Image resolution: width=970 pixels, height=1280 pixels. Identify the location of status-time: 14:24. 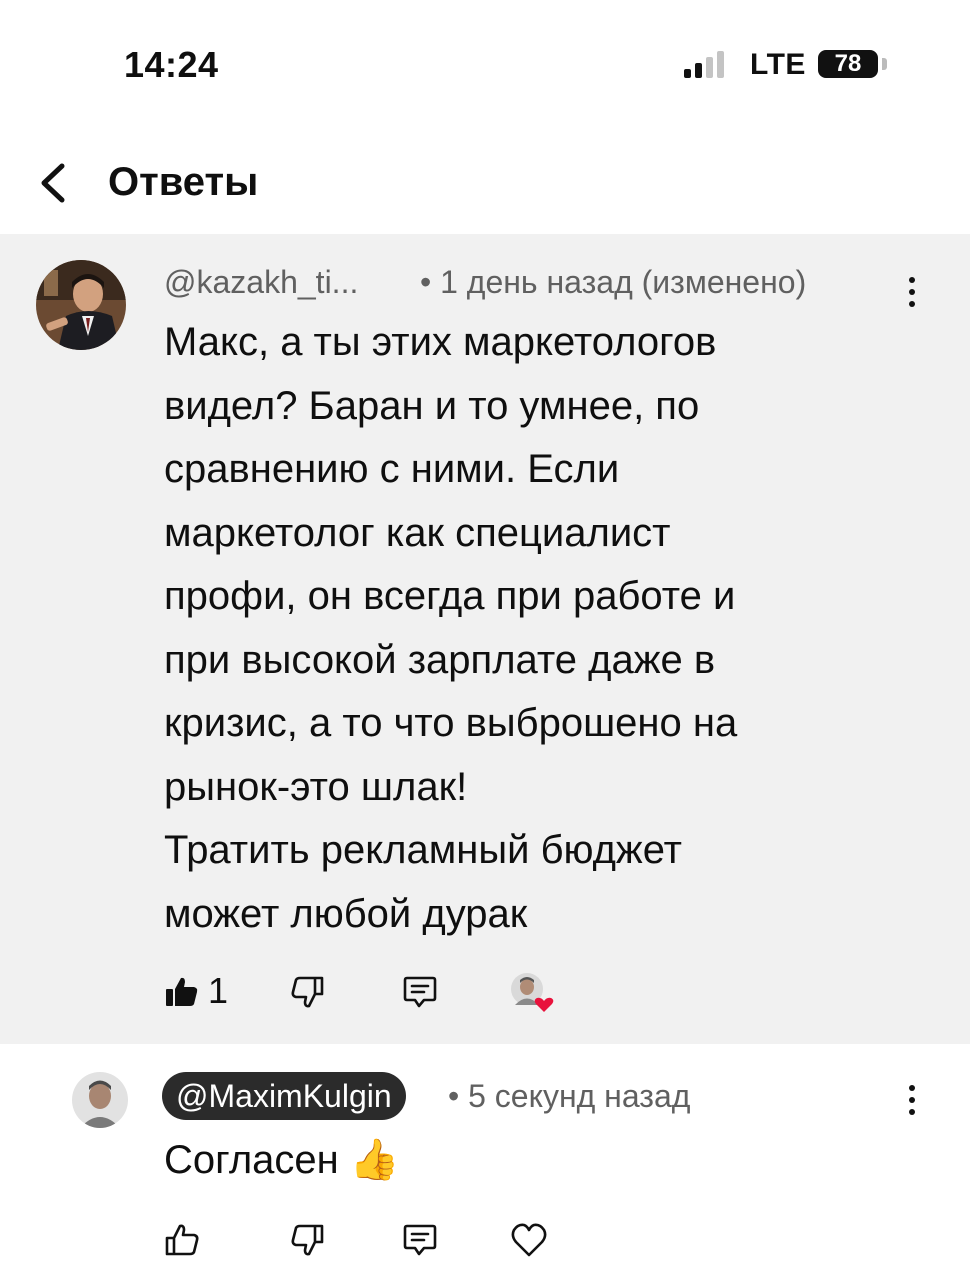
(171, 64).